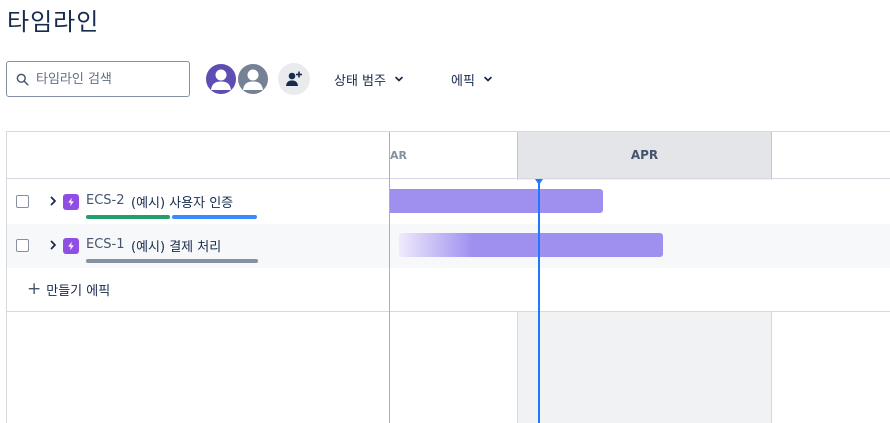 The image size is (890, 423). Describe the element at coordinates (463, 81) in the screenshot. I see `filter-label: 에픽` at that location.